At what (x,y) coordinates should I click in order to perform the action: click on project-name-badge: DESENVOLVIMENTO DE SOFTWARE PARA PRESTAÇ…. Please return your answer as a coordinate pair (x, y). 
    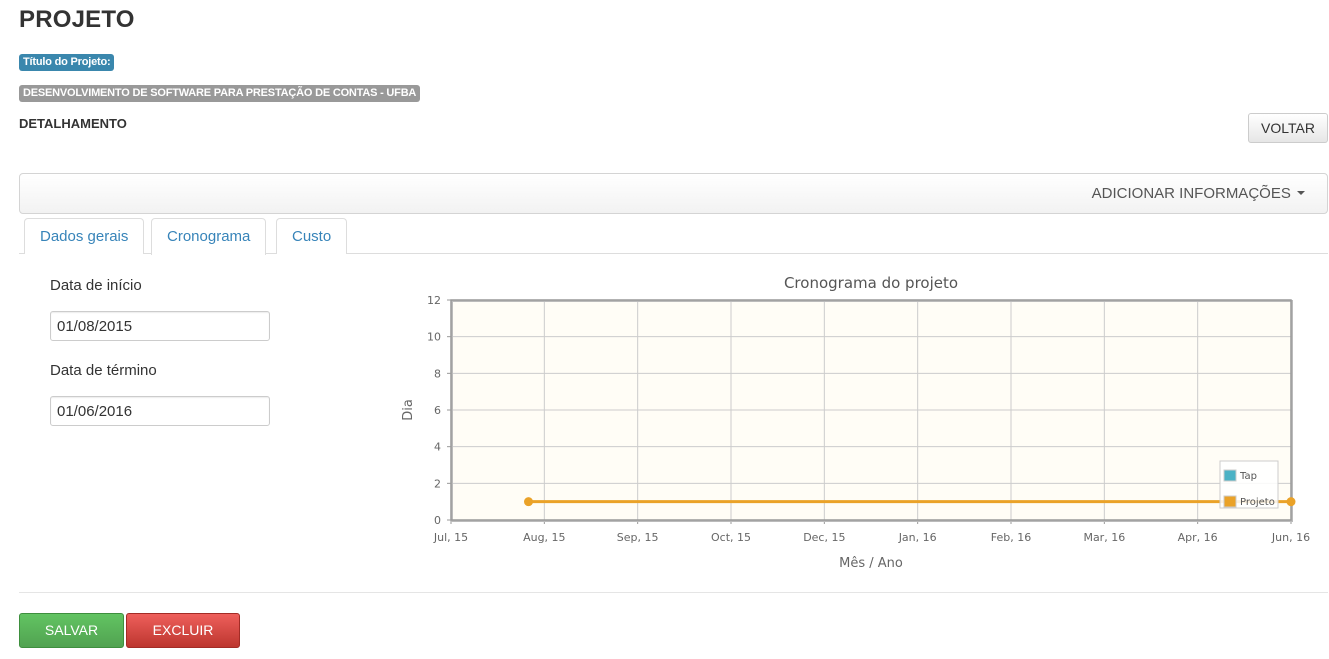
    Looking at the image, I should click on (220, 93).